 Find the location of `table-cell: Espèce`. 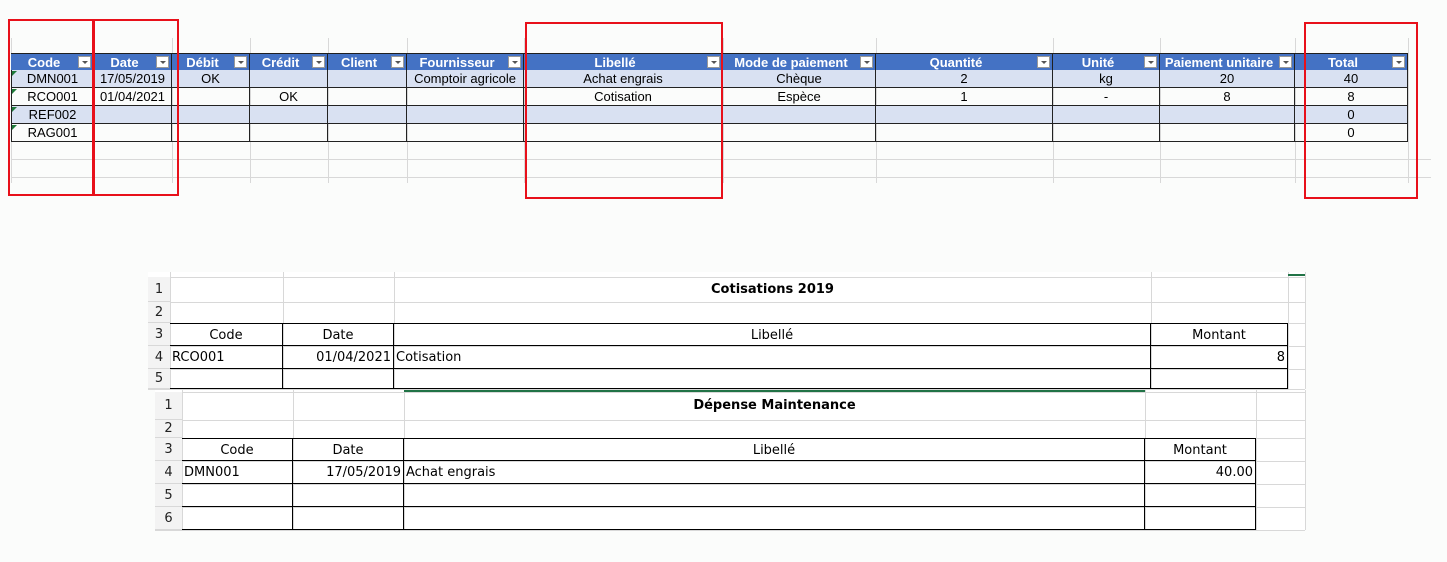

table-cell: Espèce is located at coordinates (799, 97).